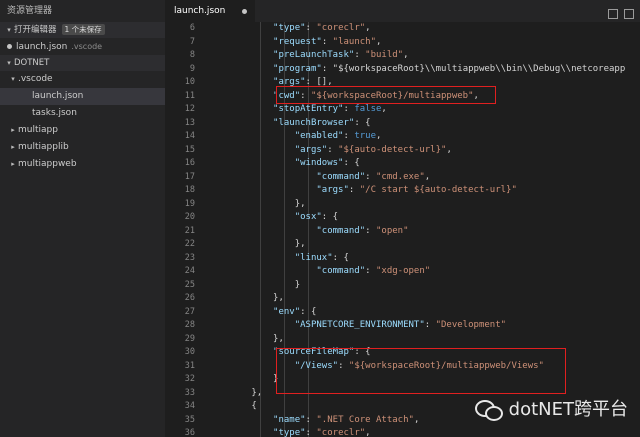 This screenshot has height=437, width=640. Describe the element at coordinates (402, 218) in the screenshot. I see `code-line: 20 "osx": {` at that location.